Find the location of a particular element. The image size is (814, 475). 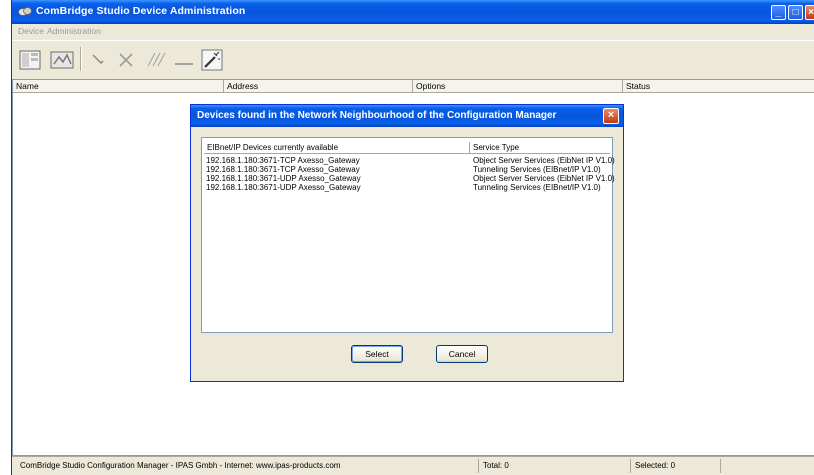

col-options: Options is located at coordinates (518, 86).